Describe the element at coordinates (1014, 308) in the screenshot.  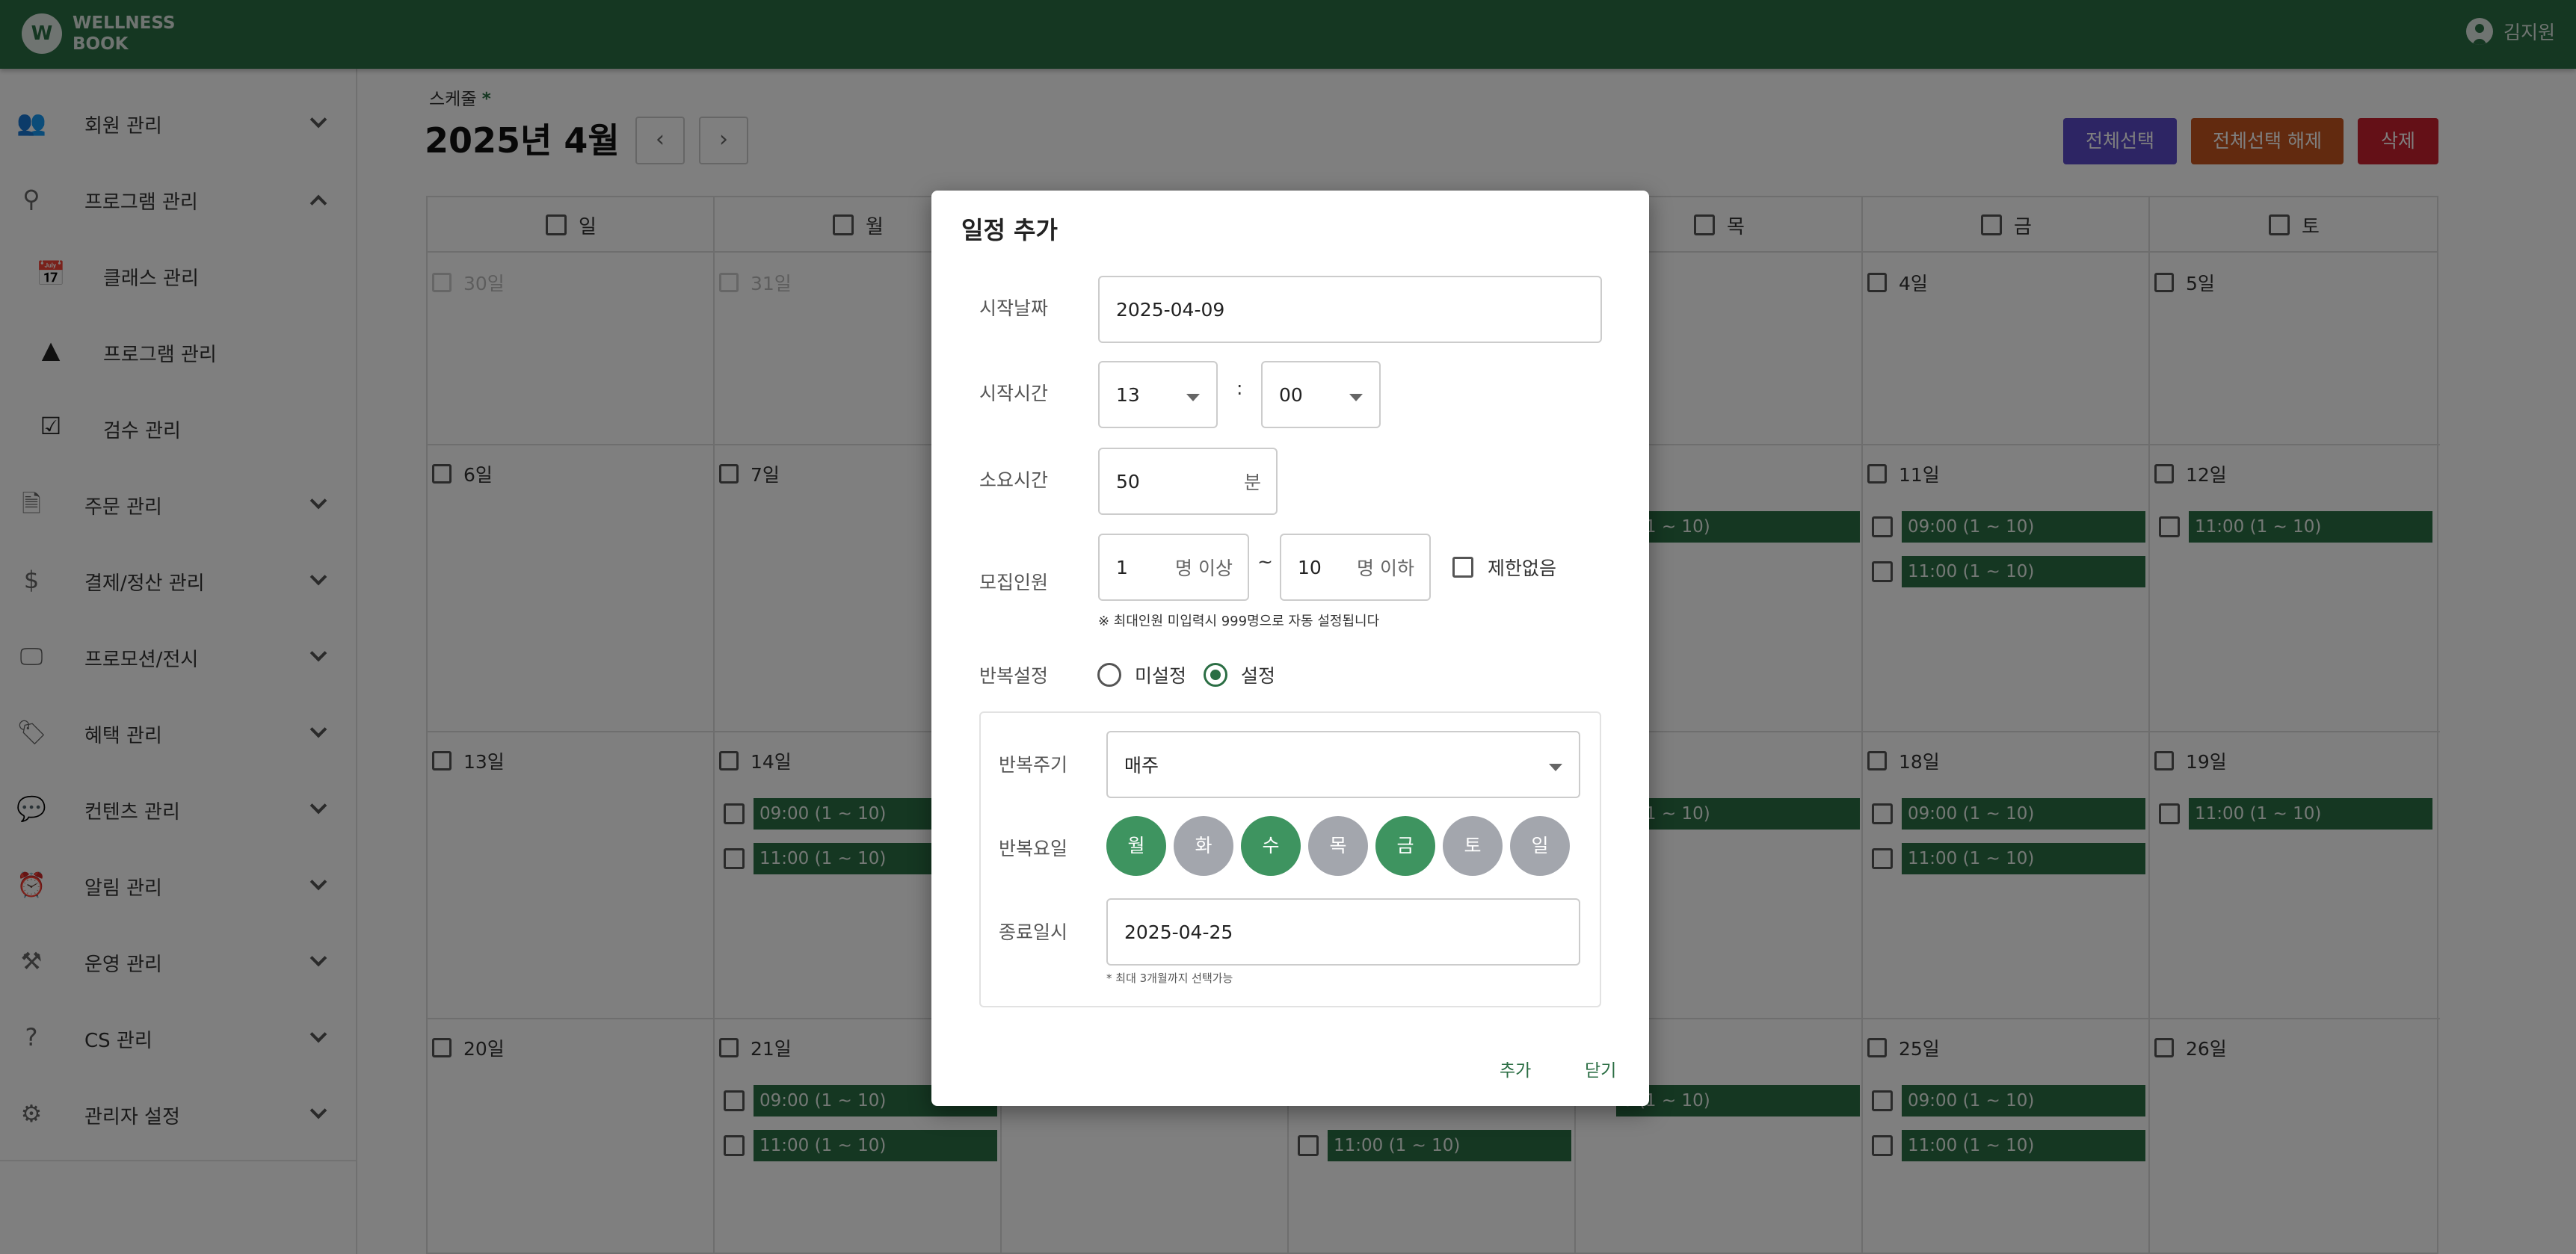
I see `start-date-label: 시작날짜` at that location.